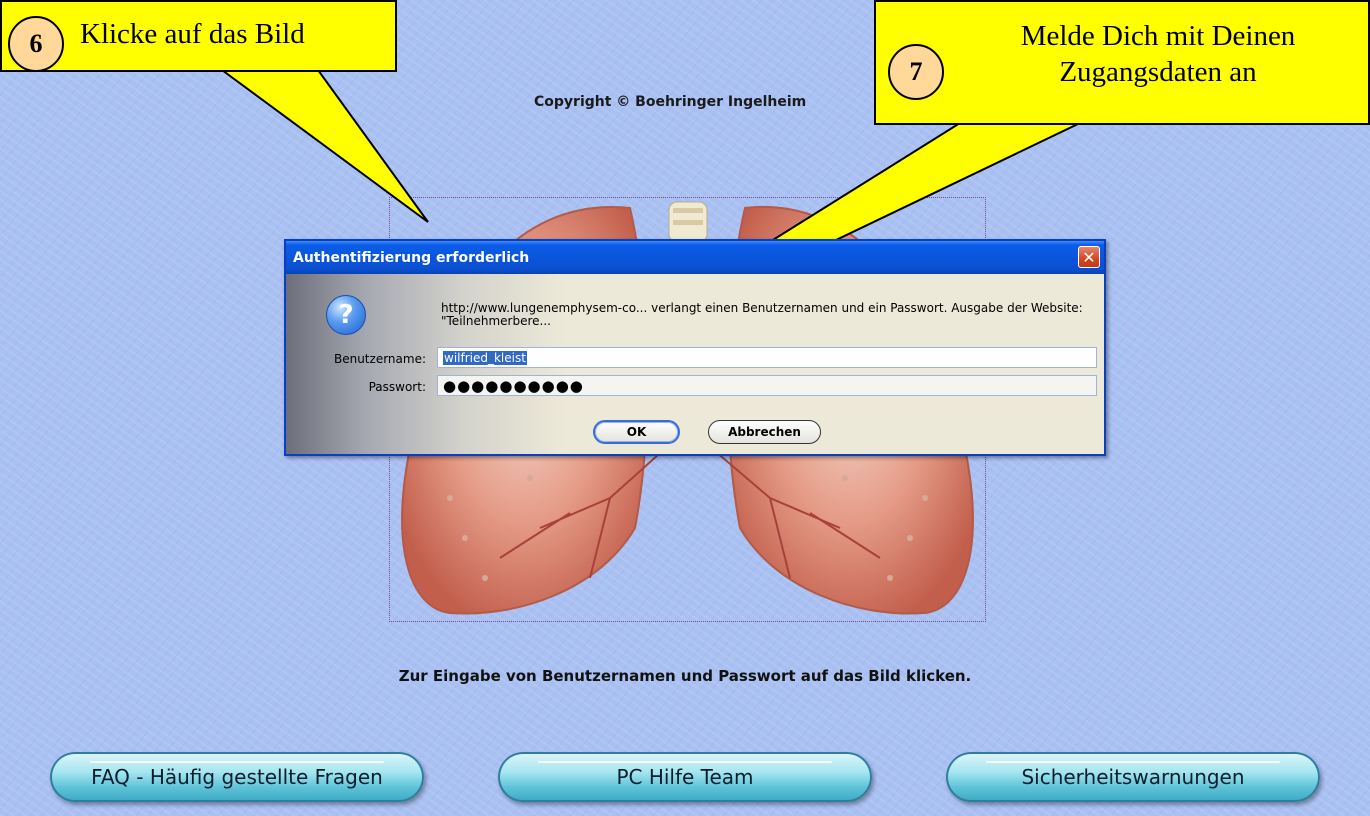  What do you see at coordinates (767, 385) in the screenshot?
I see `password-input: ●●●●●●●●●●` at bounding box center [767, 385].